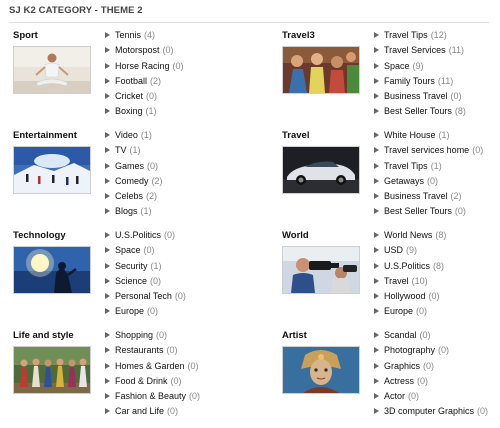 The image size is (500, 428). Describe the element at coordinates (144, 37) in the screenshot. I see `list-item: Tennis (4)` at that location.